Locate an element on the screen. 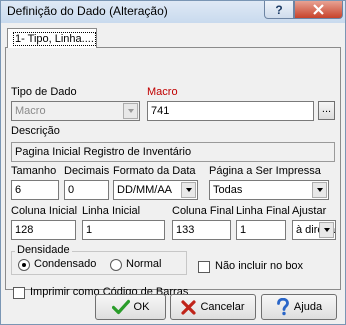 The height and width of the screenshot is (325, 346). linha-final-value: 1 is located at coordinates (243, 230).